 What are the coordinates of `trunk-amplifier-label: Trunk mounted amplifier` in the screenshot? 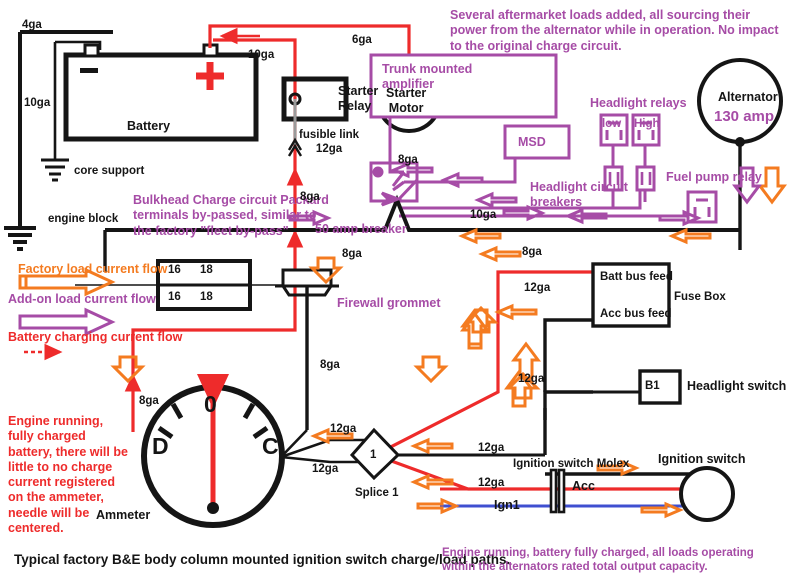 It's located at (427, 77).